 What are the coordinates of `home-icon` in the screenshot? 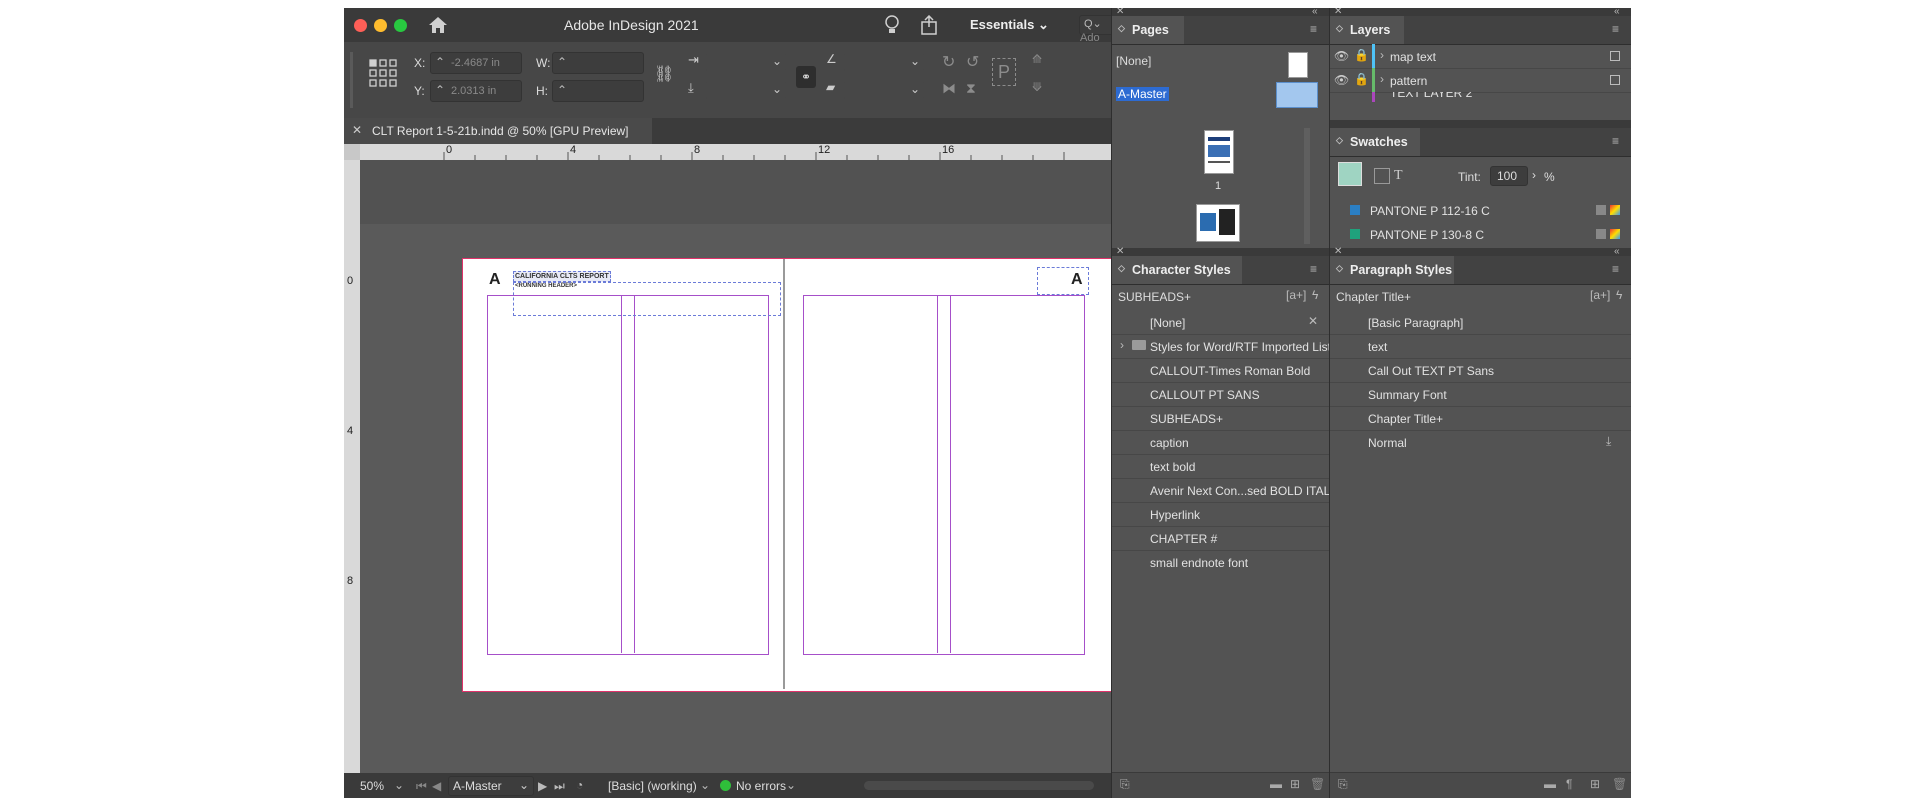 It's located at (438, 26).